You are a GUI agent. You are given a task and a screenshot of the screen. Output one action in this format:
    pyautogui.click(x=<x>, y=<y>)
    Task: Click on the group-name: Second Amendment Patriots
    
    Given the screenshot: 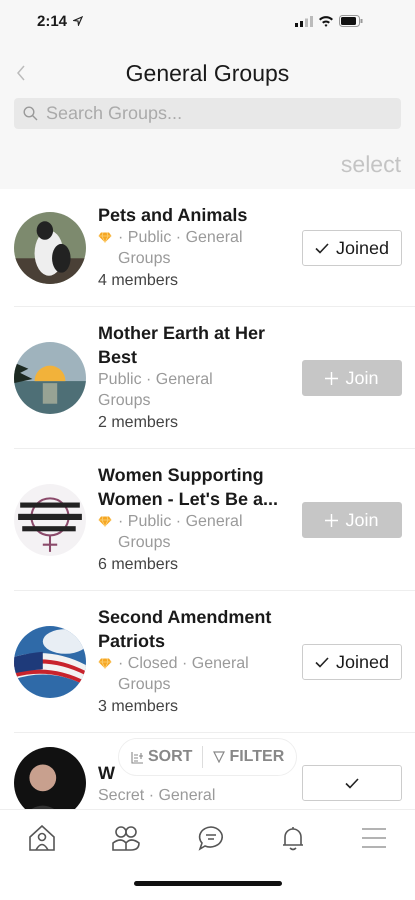 What is the action you would take?
    pyautogui.click(x=196, y=629)
    